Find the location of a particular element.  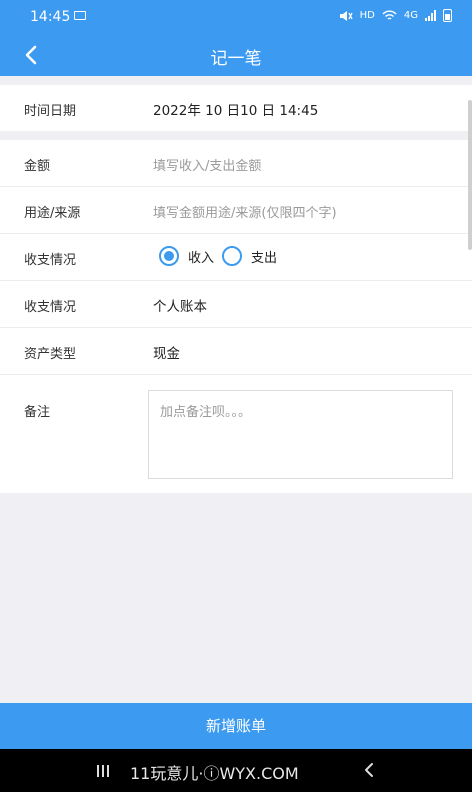

flow-label: 收支情况 is located at coordinates (50, 260).